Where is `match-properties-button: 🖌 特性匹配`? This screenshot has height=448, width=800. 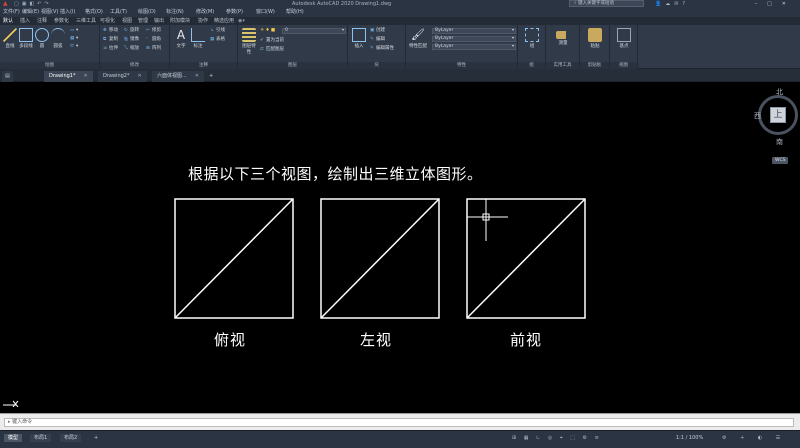 match-properties-button: 🖌 特性匹配 is located at coordinates (418, 38).